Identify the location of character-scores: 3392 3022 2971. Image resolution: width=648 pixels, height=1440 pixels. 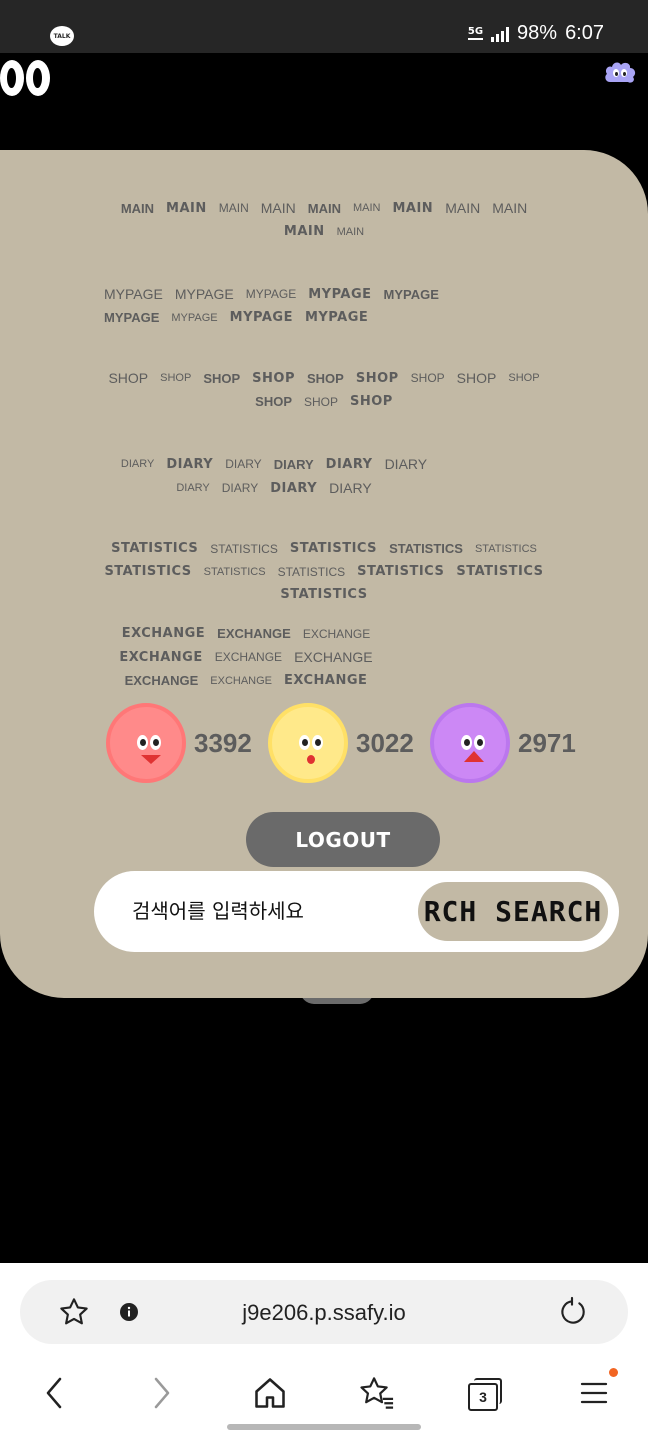
(349, 743).